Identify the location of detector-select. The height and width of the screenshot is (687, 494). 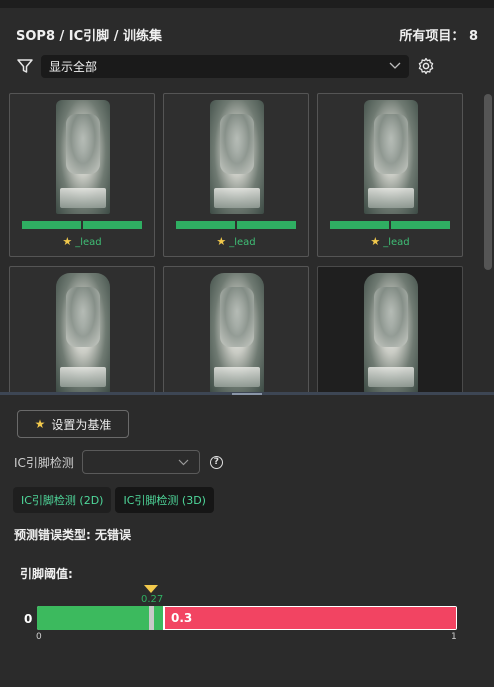
(140, 462).